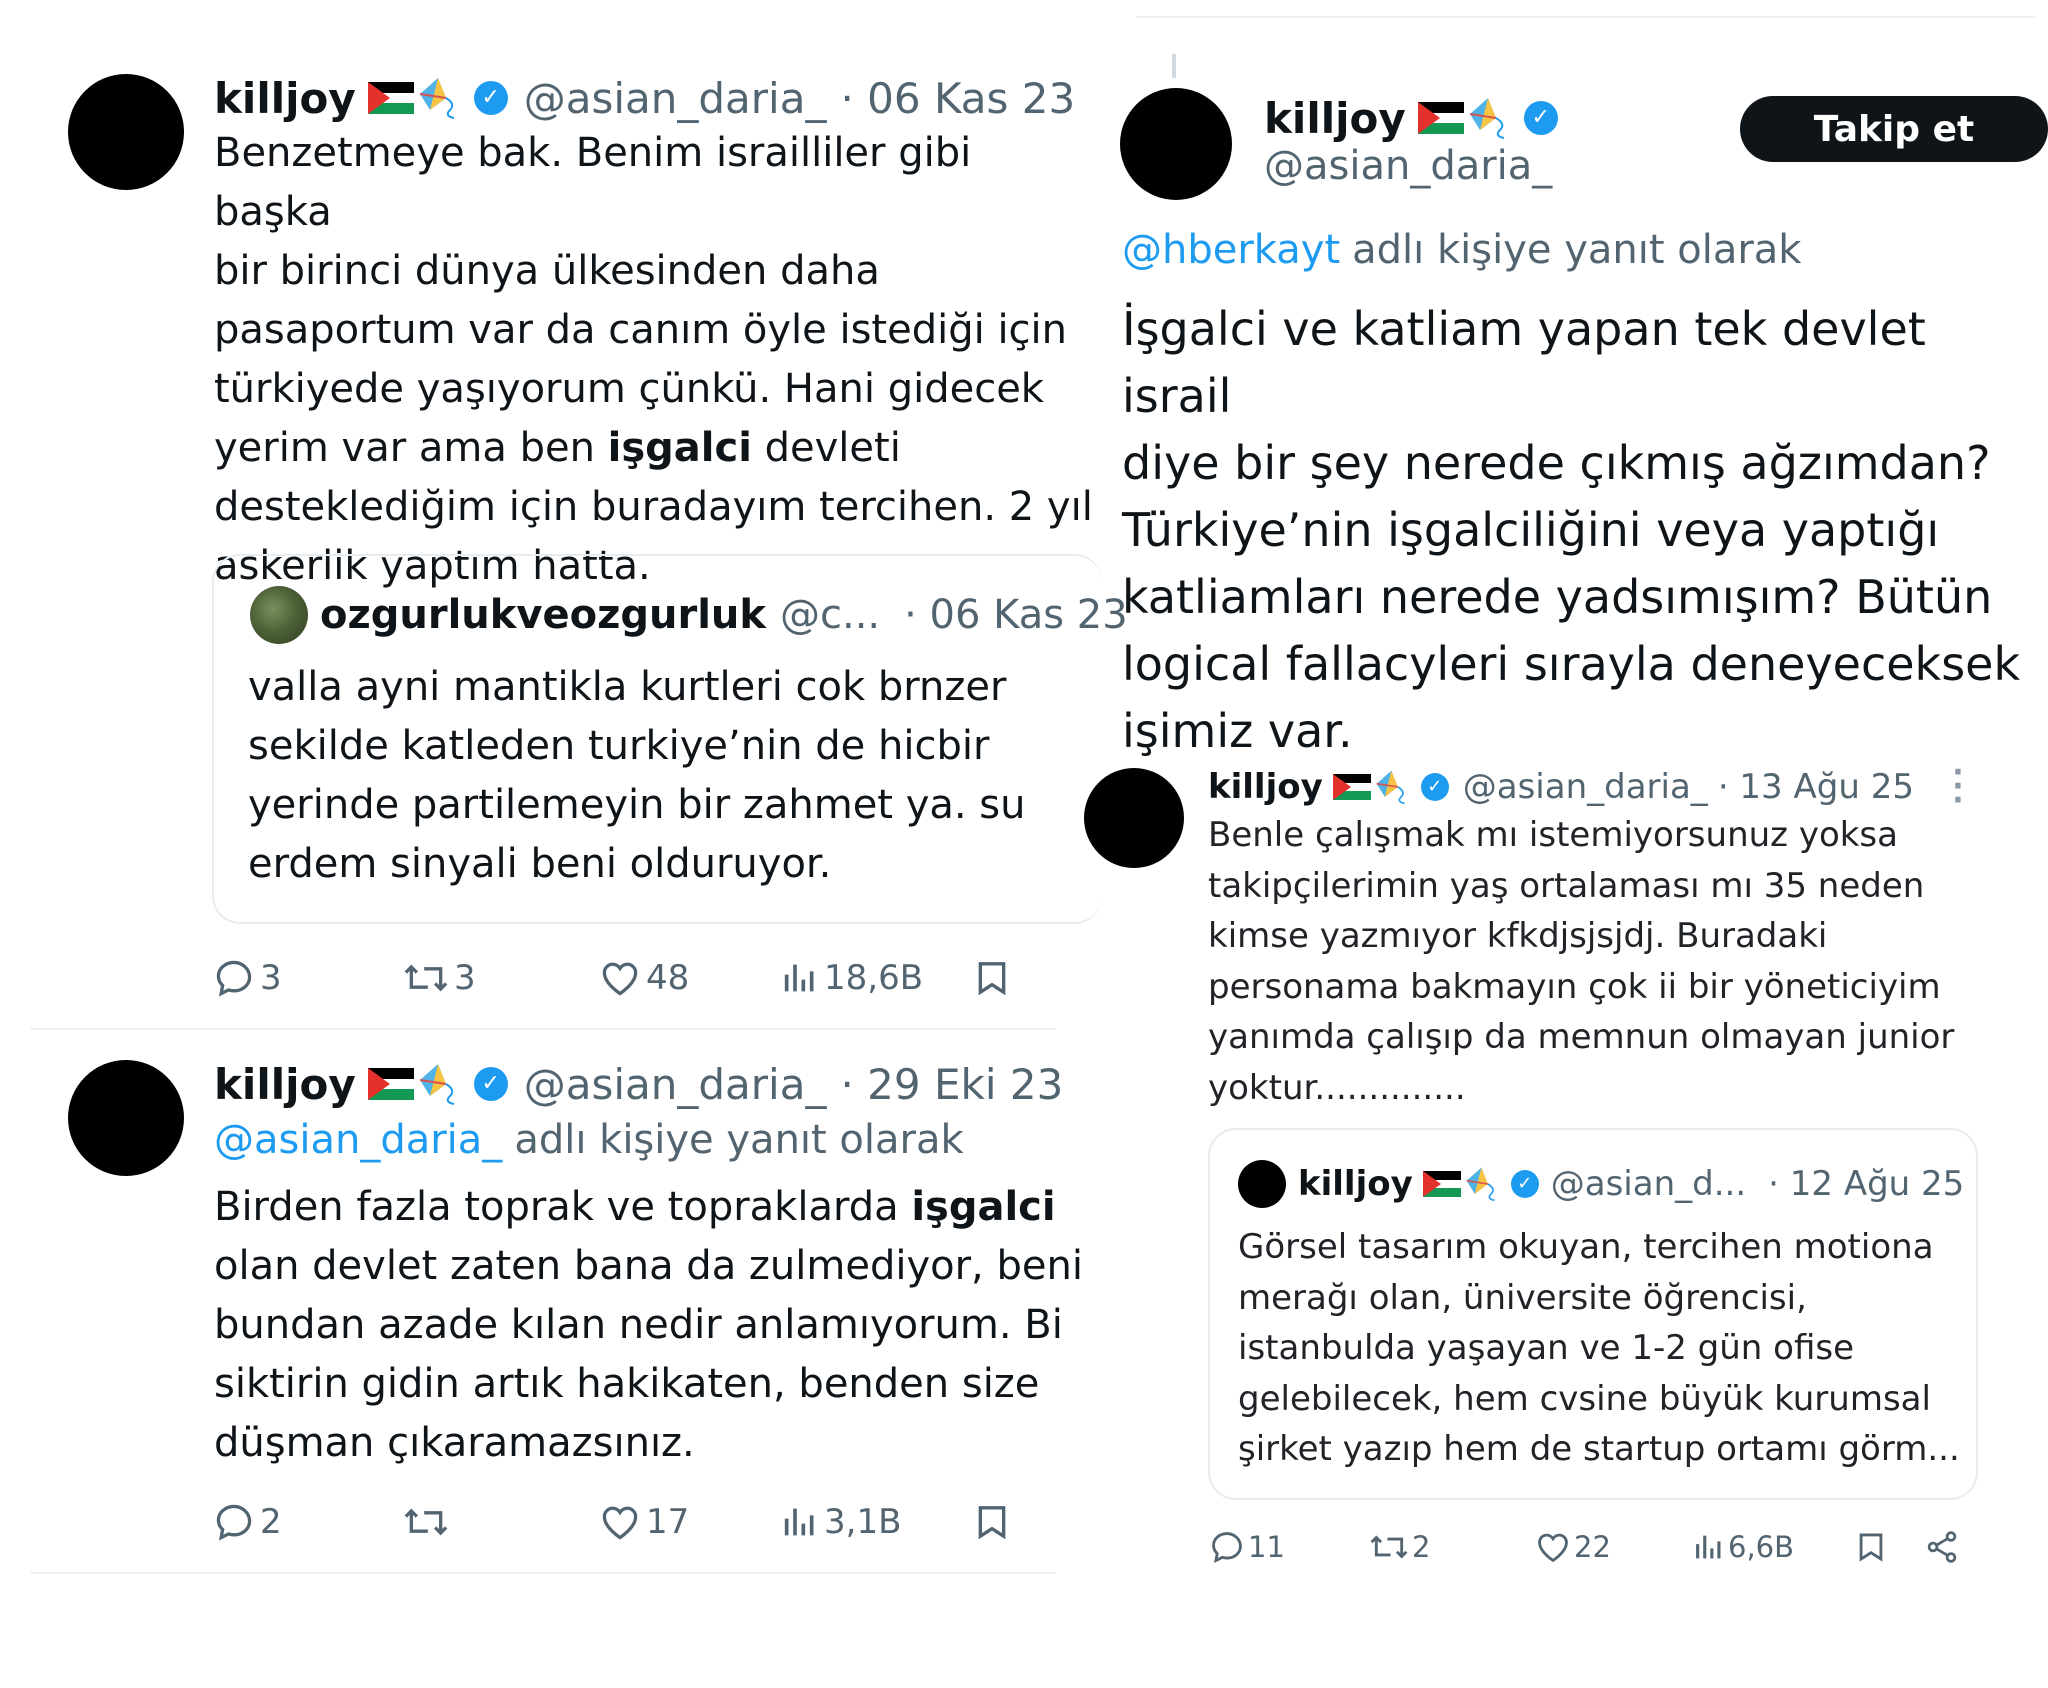 The height and width of the screenshot is (1688, 2048). Describe the element at coordinates (1572, 1547) in the screenshot. I see `like-button: 22` at that location.